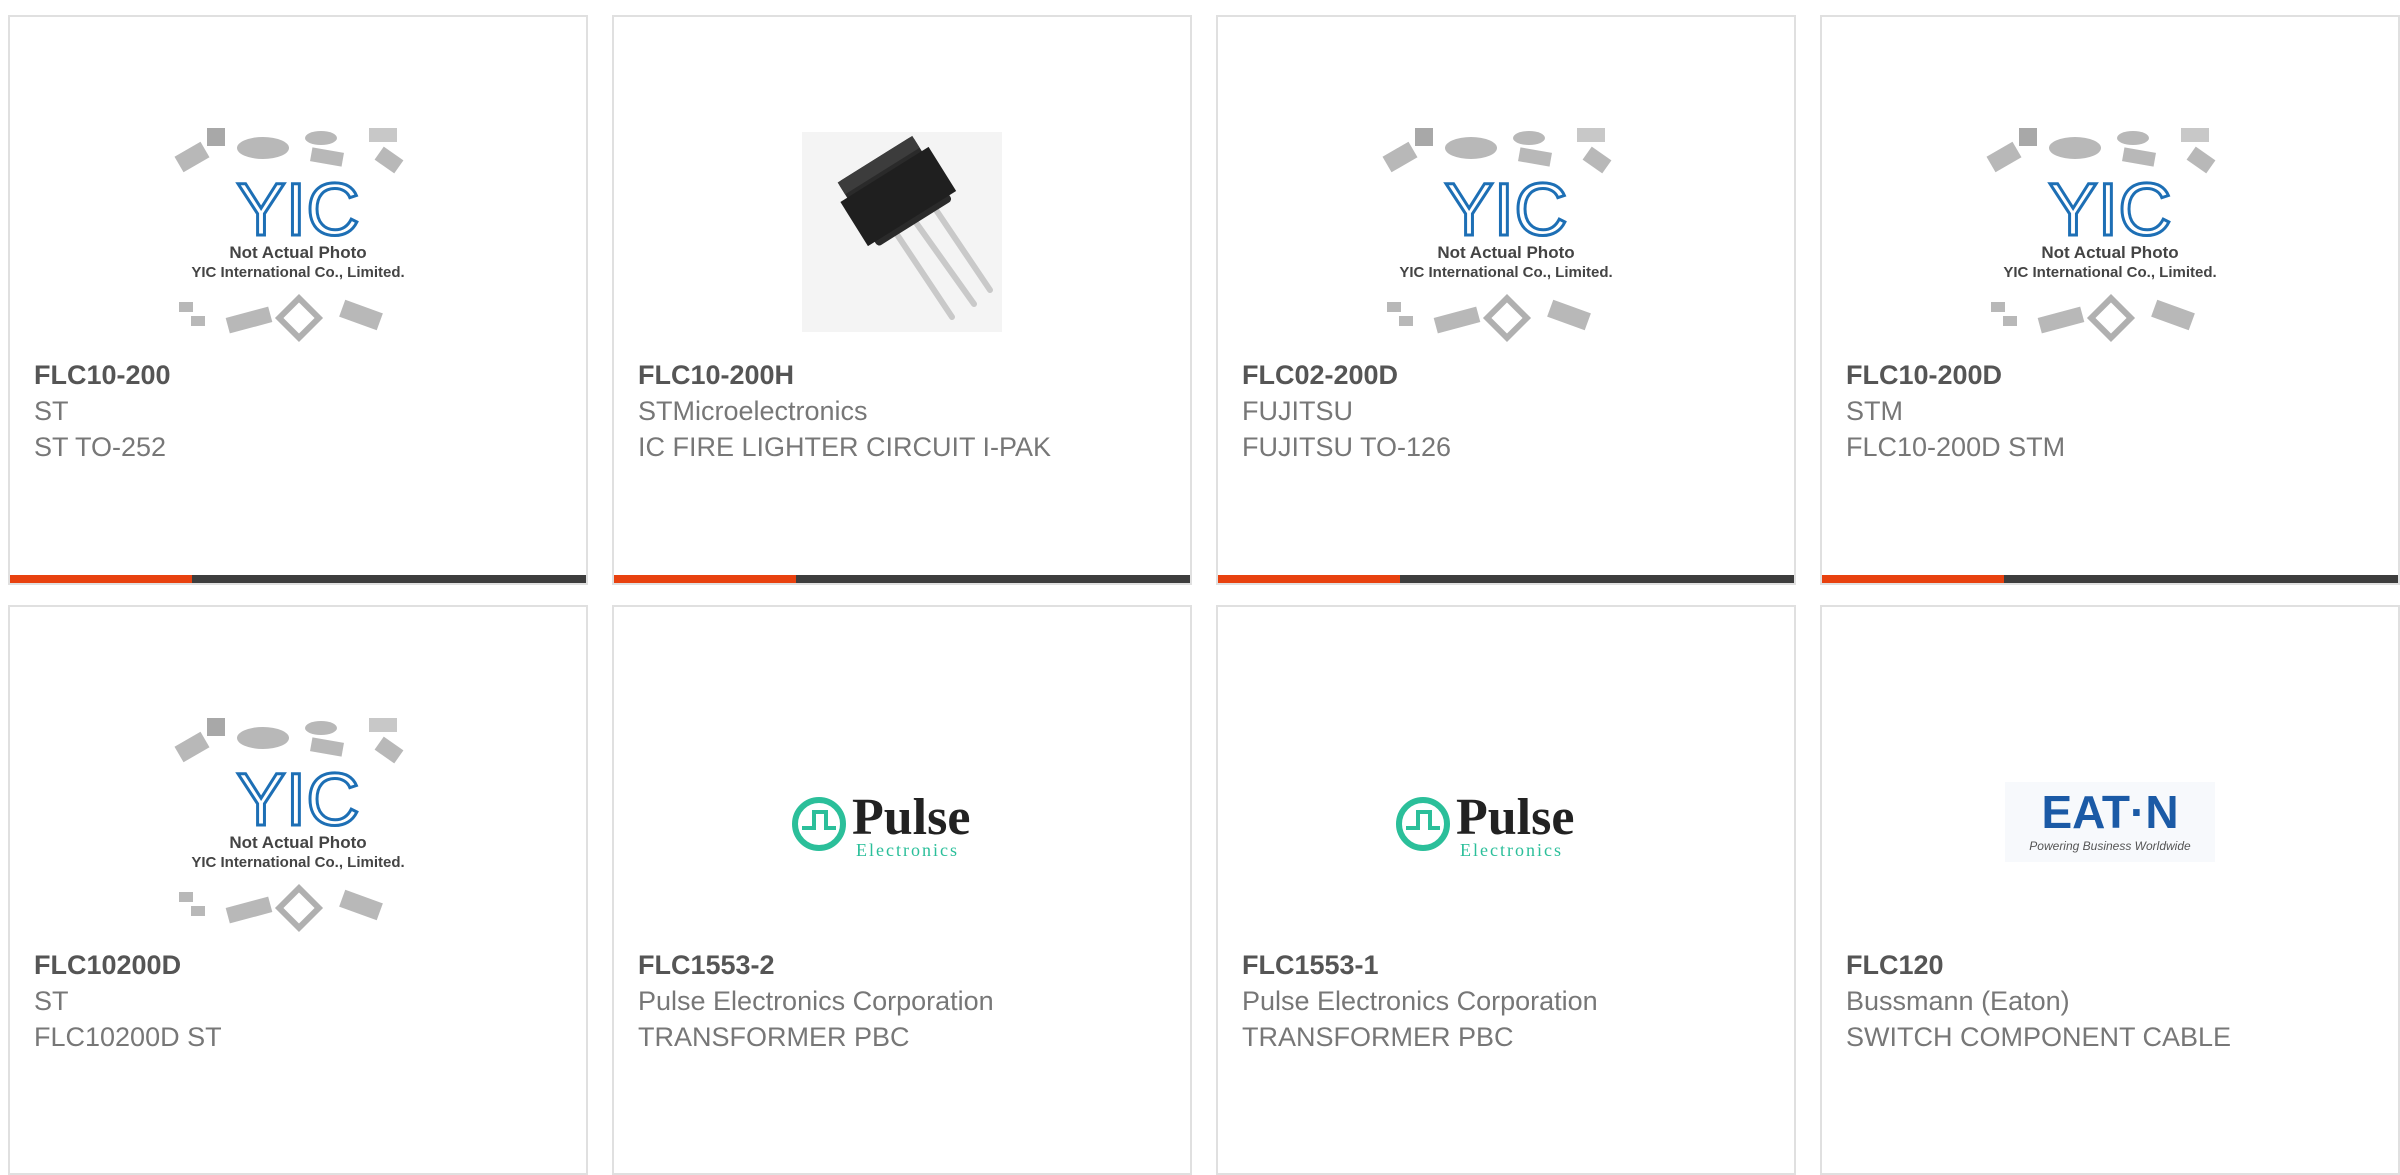 The width and height of the screenshot is (2400, 1175). I want to click on part-number: FLC10200D, so click(244, 965).